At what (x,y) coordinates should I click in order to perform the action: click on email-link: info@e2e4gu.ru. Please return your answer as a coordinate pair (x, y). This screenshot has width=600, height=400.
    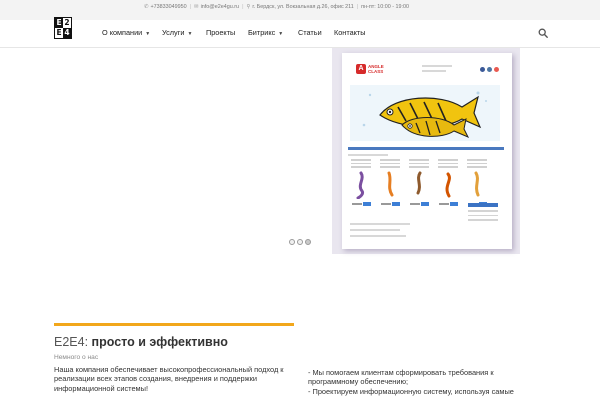
    Looking at the image, I should click on (220, 7).